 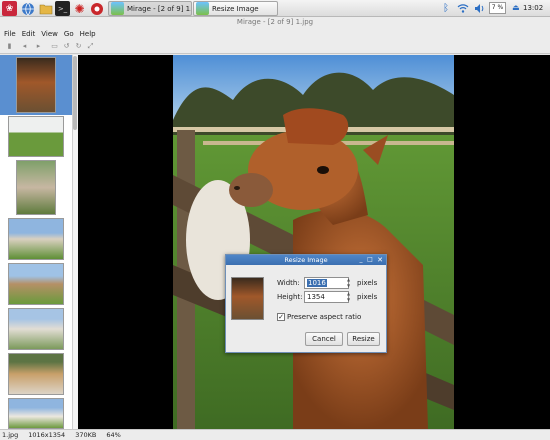 I want to click on maximize-icon: □, so click(x=370, y=260).